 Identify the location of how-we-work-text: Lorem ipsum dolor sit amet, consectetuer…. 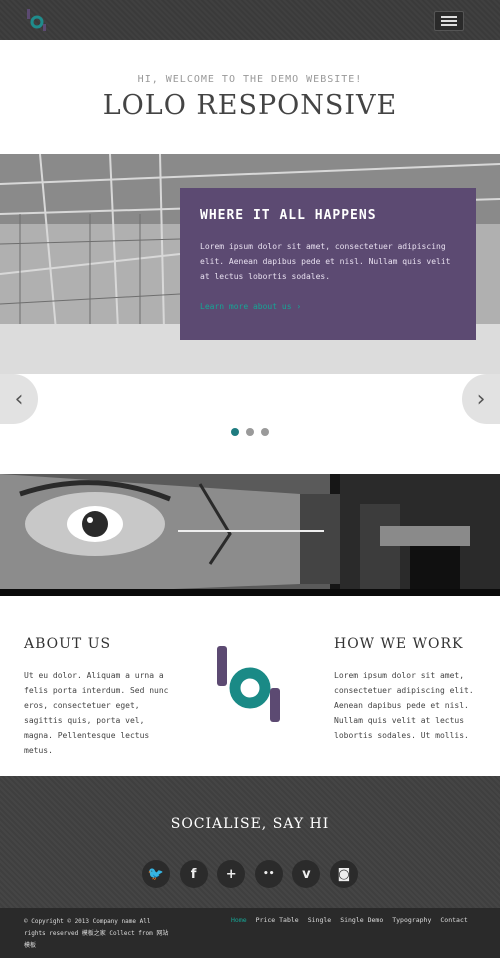
(404, 705).